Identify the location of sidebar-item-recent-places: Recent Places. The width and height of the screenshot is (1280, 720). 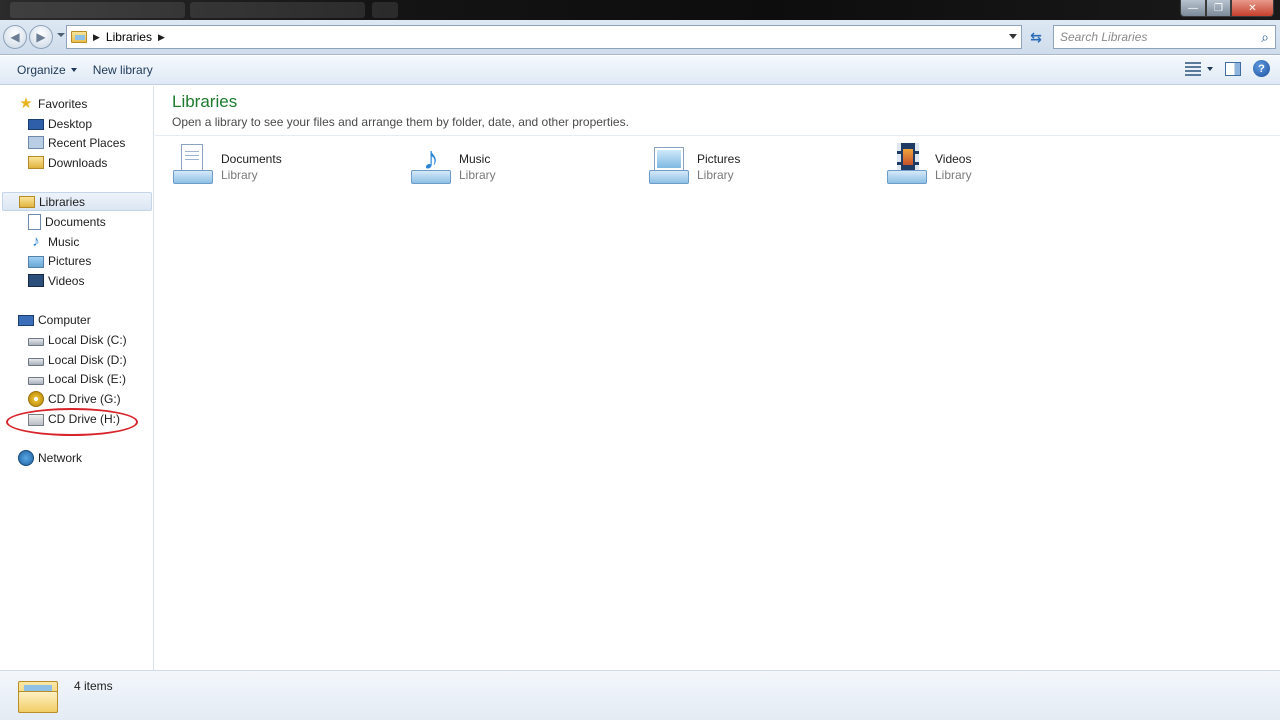
(76, 142).